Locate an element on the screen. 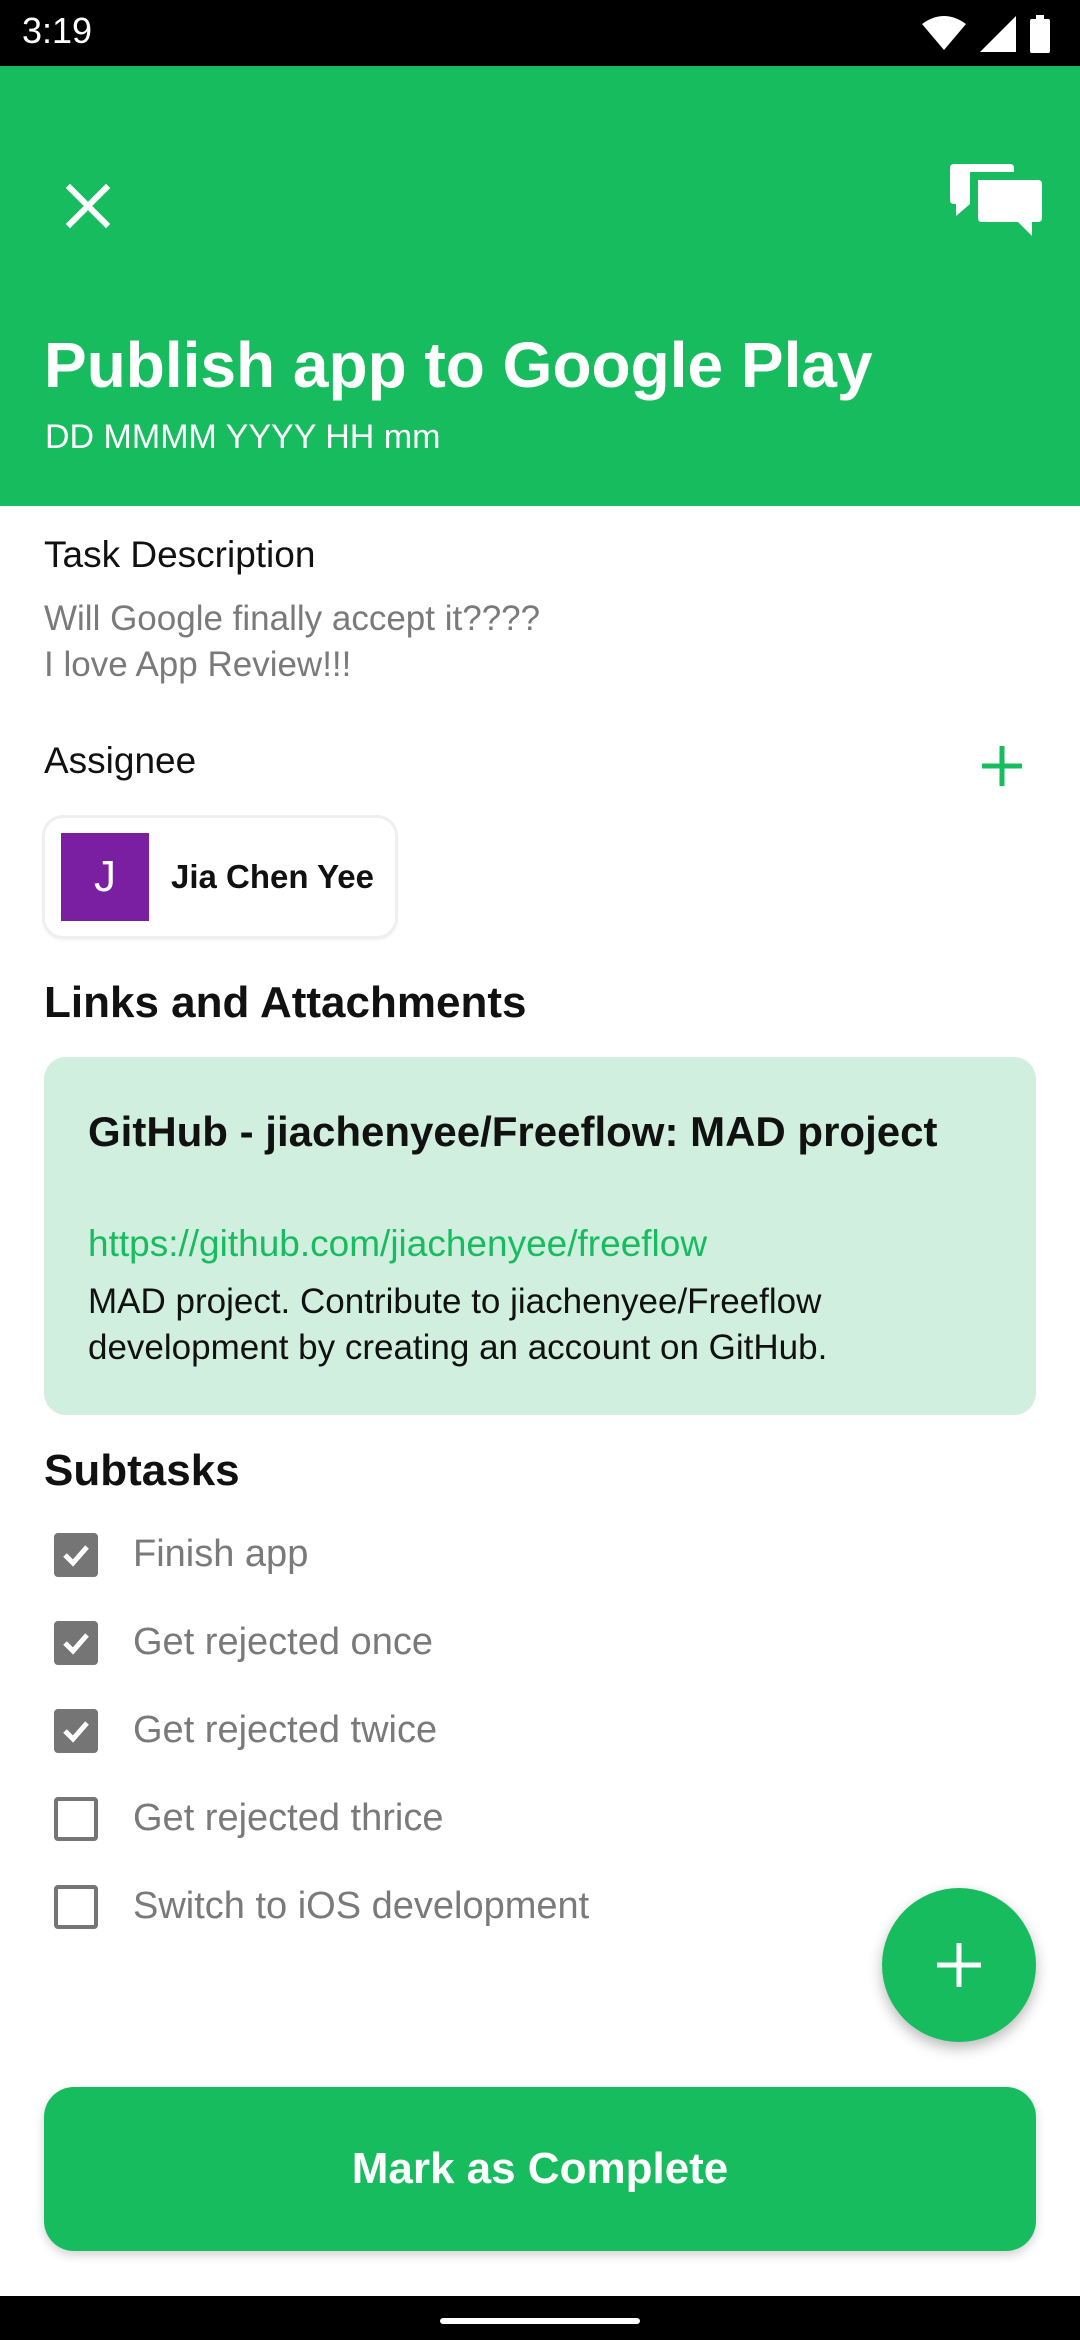 The width and height of the screenshot is (1080, 2340). status-bar: 3:19 is located at coordinates (540, 33).